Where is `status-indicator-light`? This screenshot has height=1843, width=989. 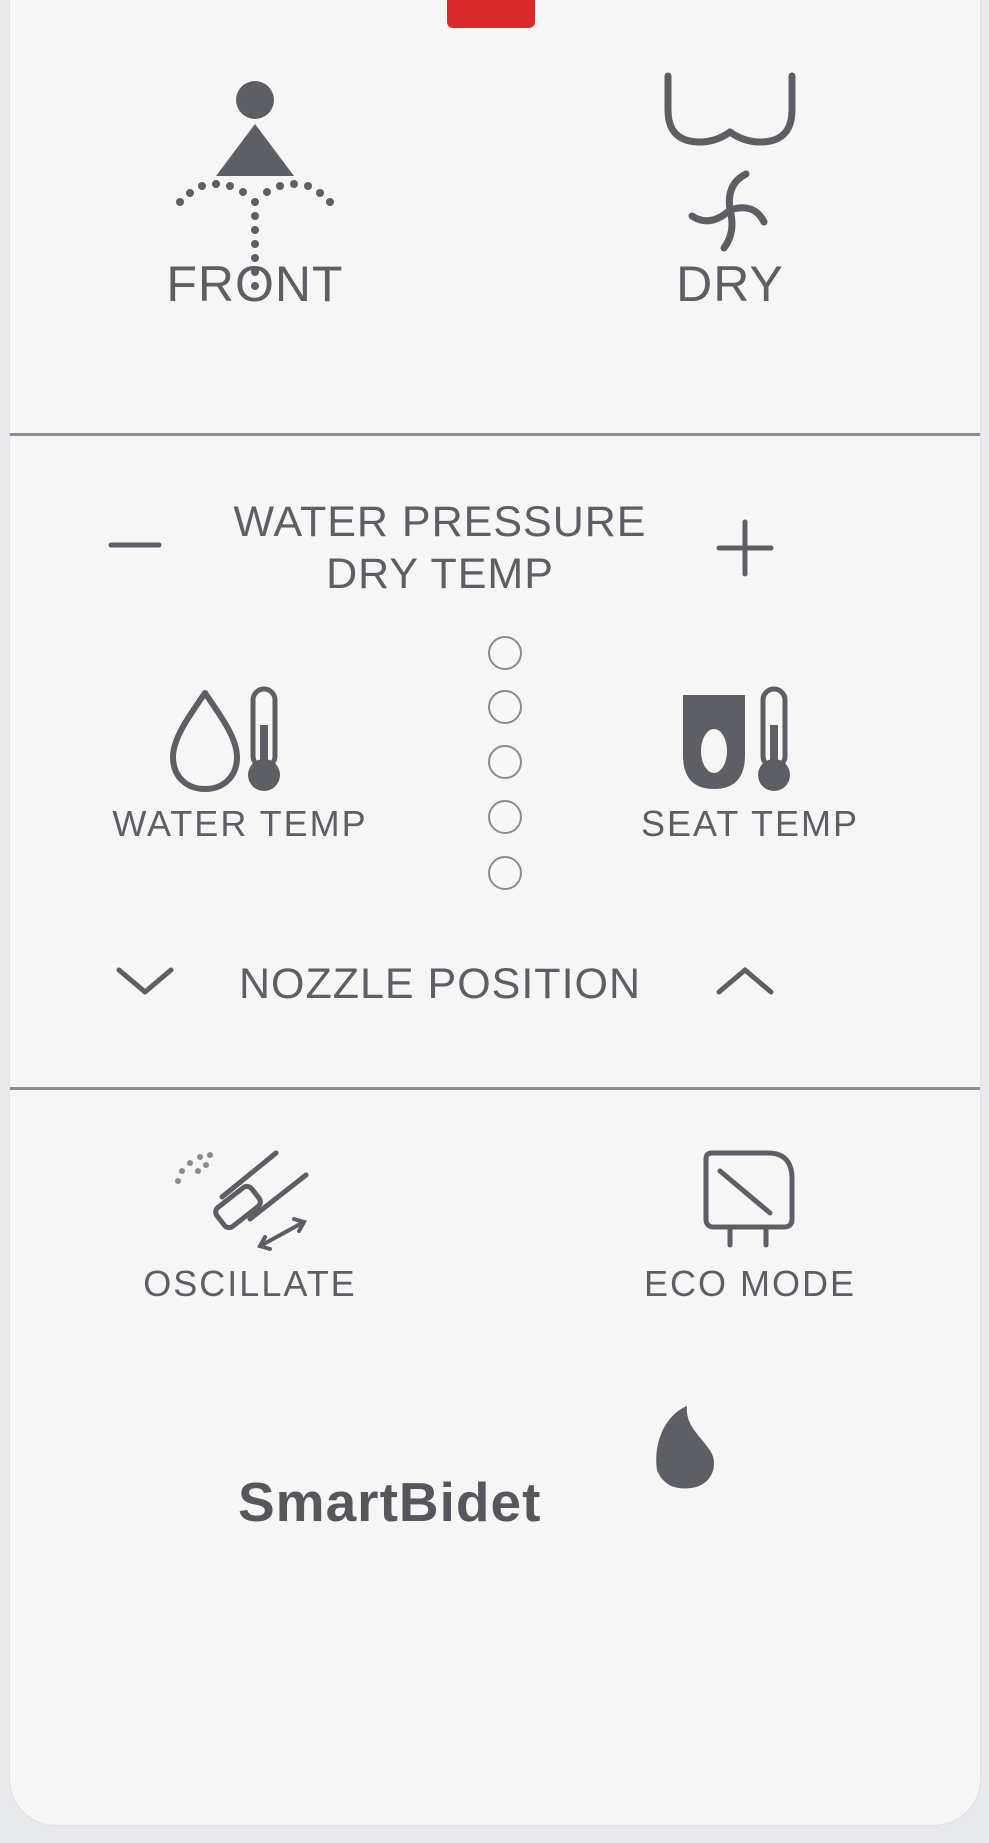
status-indicator-light is located at coordinates (491, 14).